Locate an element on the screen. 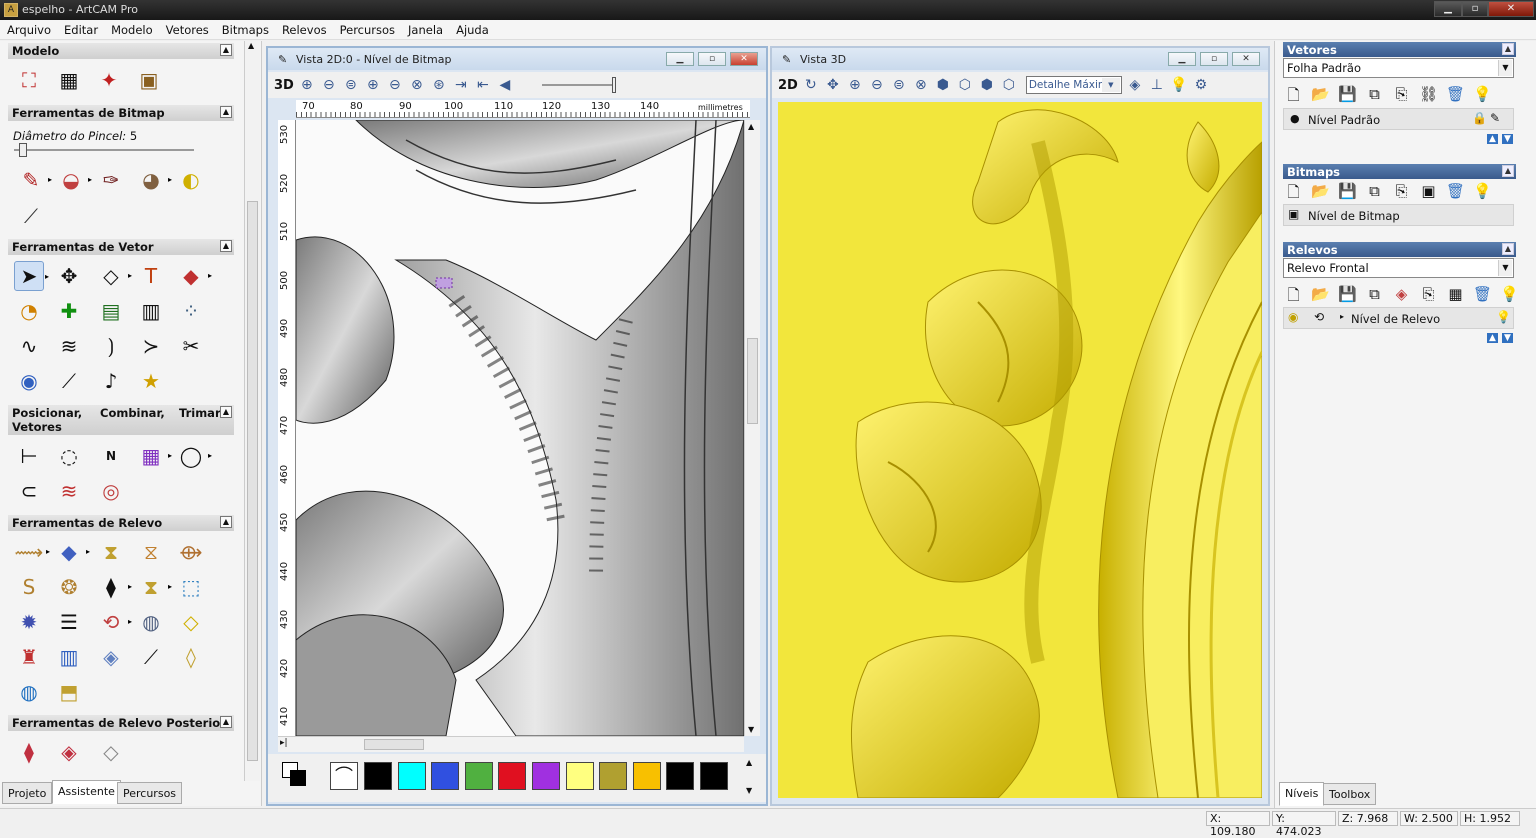 Image resolution: width=1536 pixels, height=838 pixels. position-header: Posicionar, Combinar, Trimar Vetores ▲ is located at coordinates (121, 420).